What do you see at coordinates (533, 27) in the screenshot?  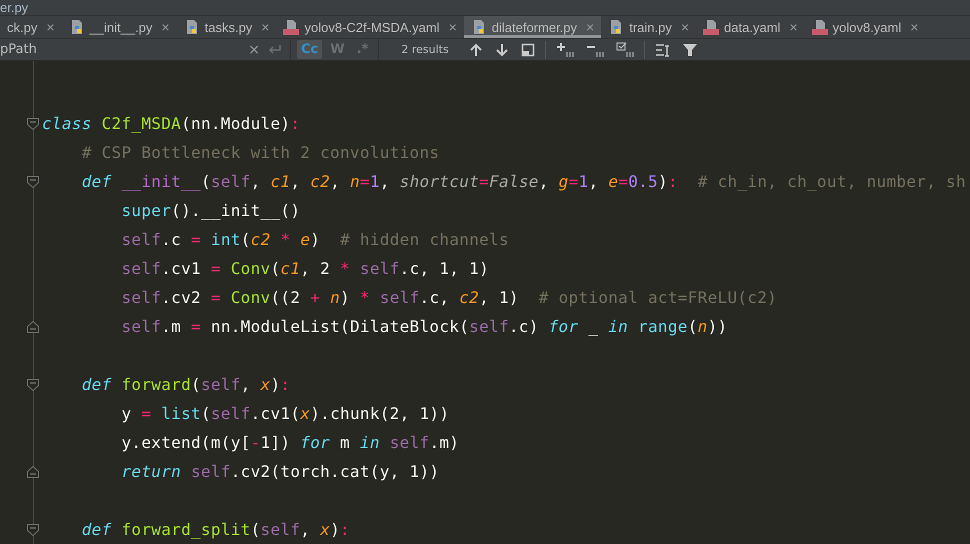 I see `editor-tab: dilateformer.py ×` at bounding box center [533, 27].